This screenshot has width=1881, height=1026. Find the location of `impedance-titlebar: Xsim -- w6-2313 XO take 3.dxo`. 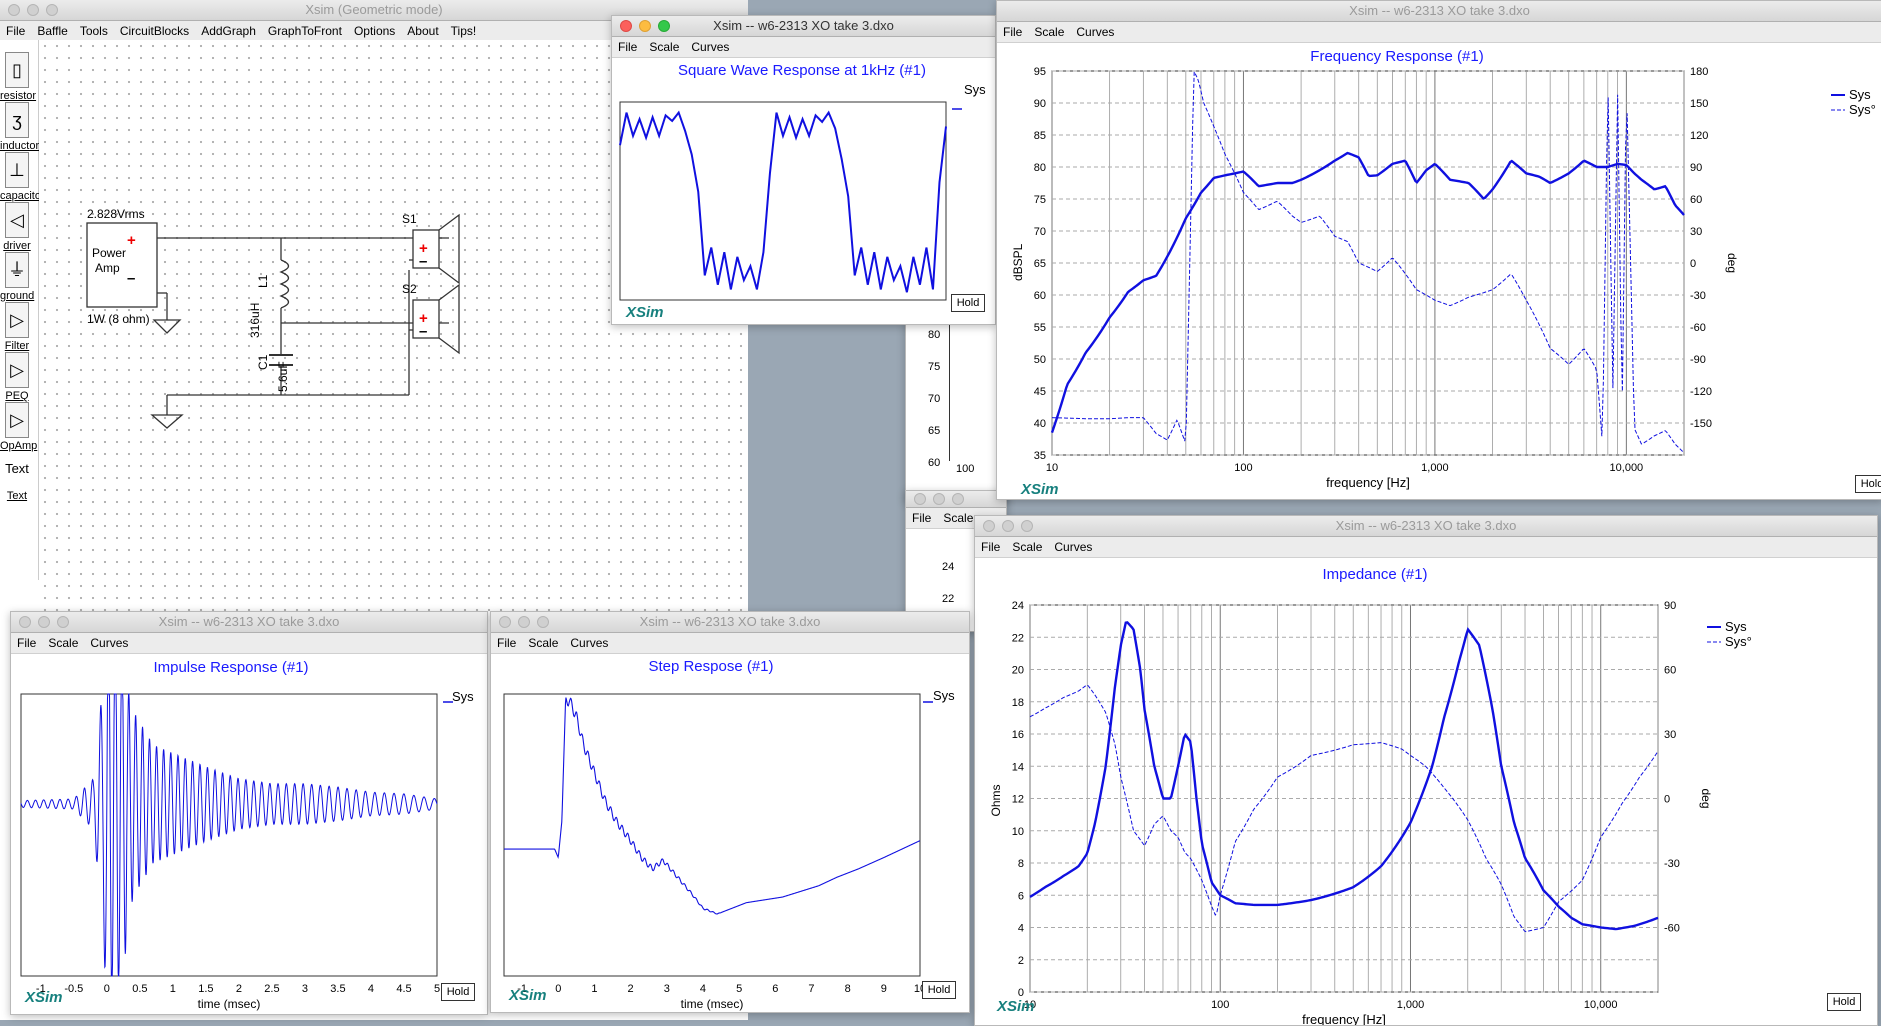

impedance-titlebar: Xsim -- w6-2313 XO take 3.dxo is located at coordinates (1426, 526).